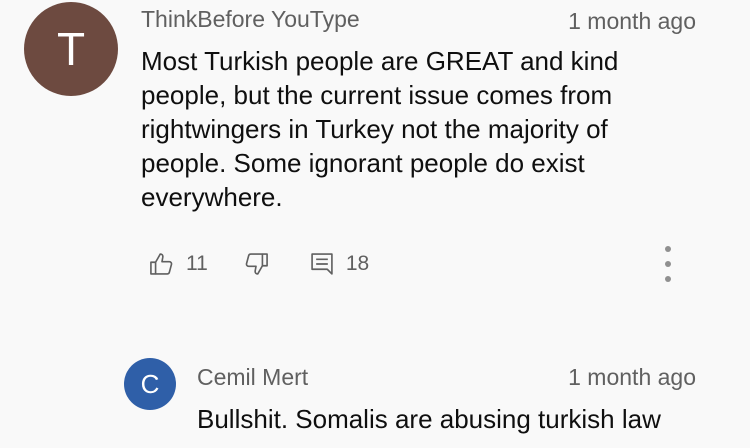 The image size is (750, 448). I want to click on dislike-button, so click(256, 264).